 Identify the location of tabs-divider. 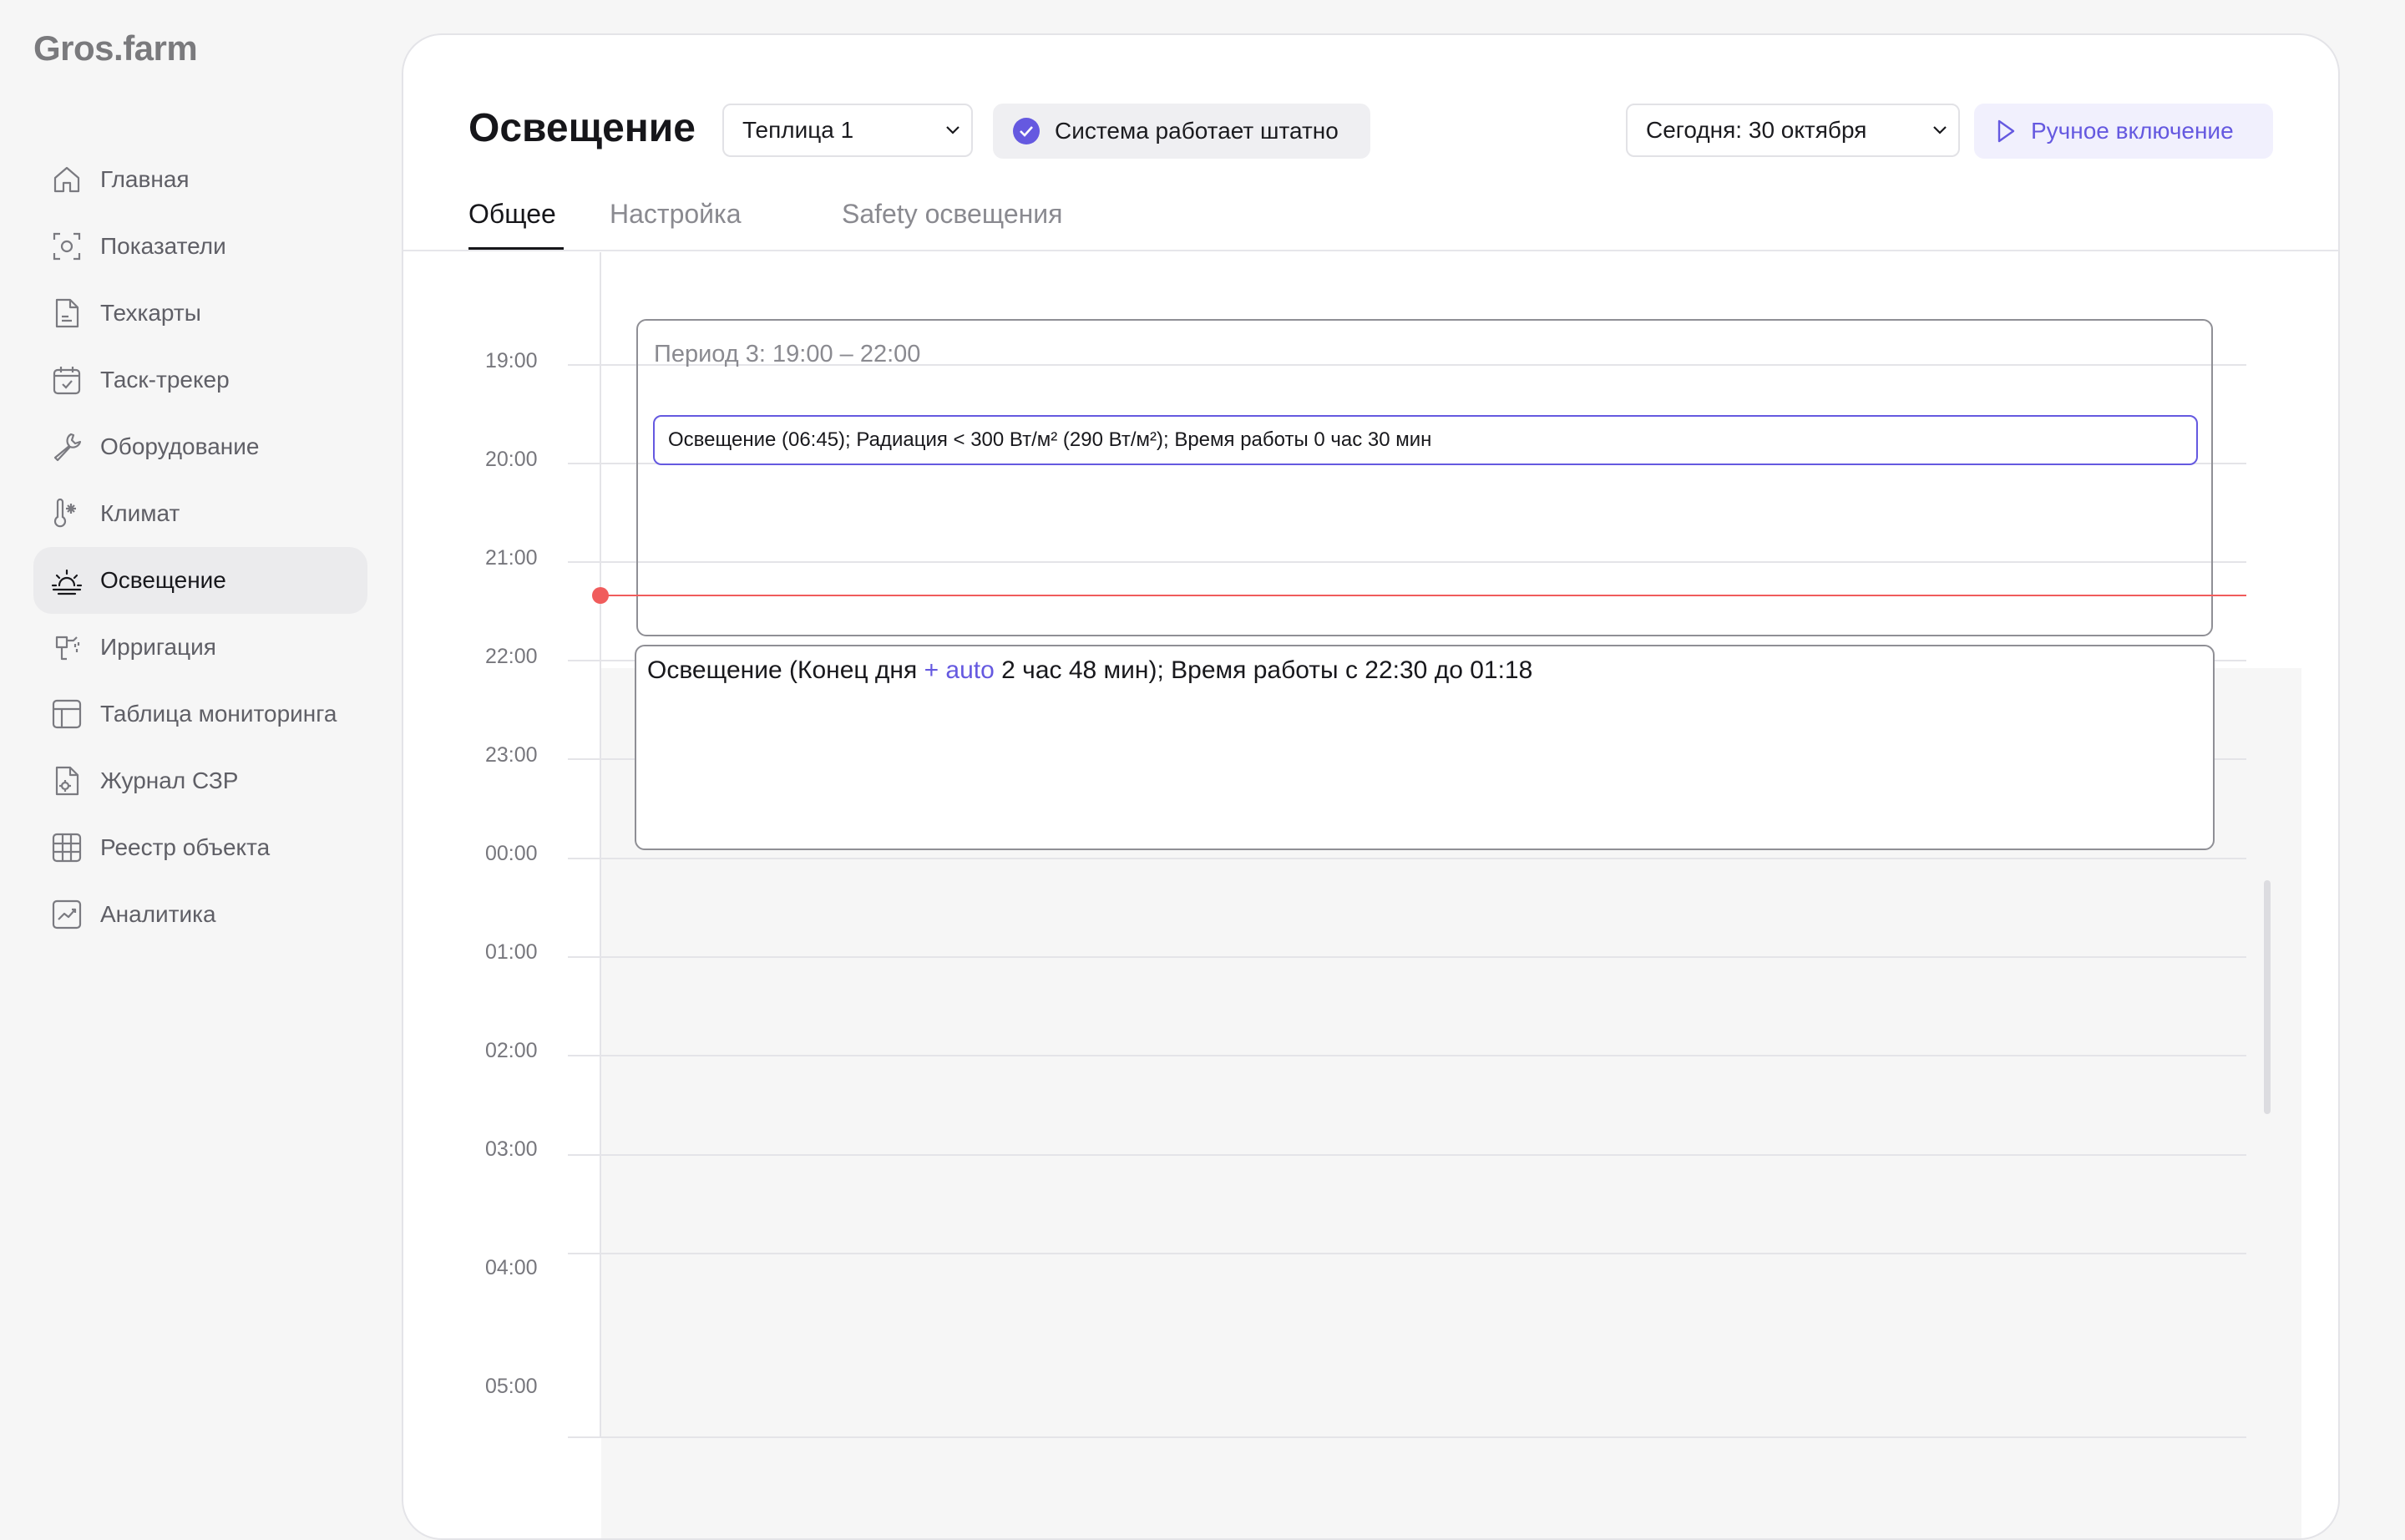
(1370, 251).